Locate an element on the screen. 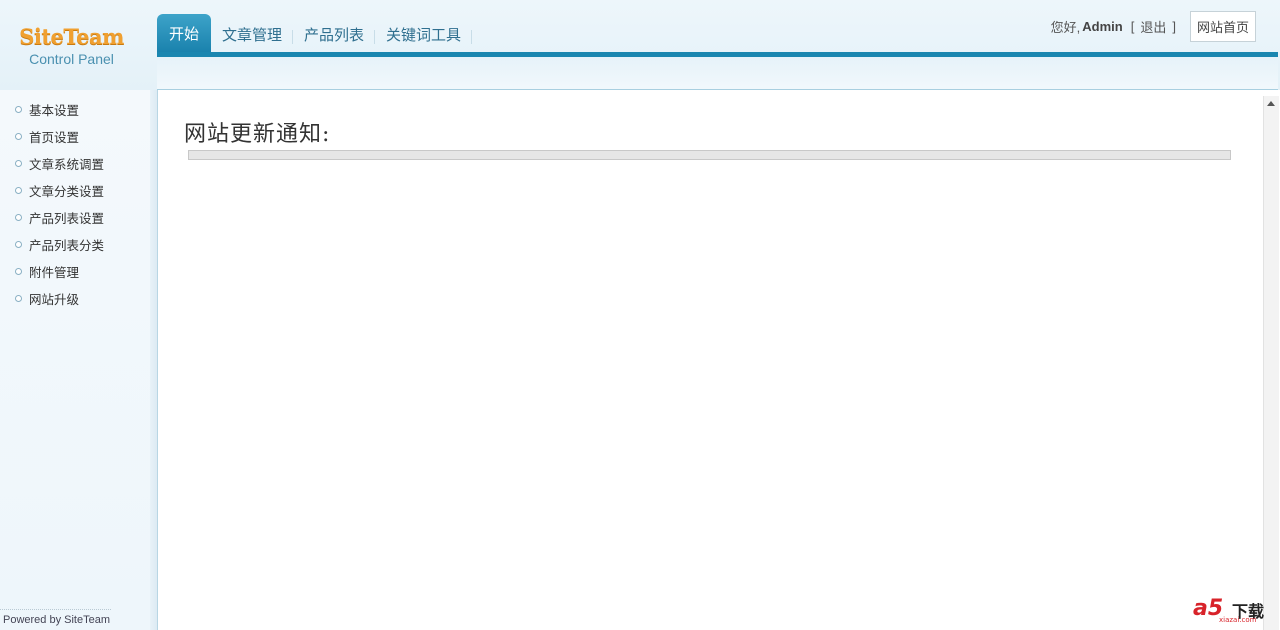 This screenshot has height=630, width=1280. tab-start: 开始 is located at coordinates (184, 33).